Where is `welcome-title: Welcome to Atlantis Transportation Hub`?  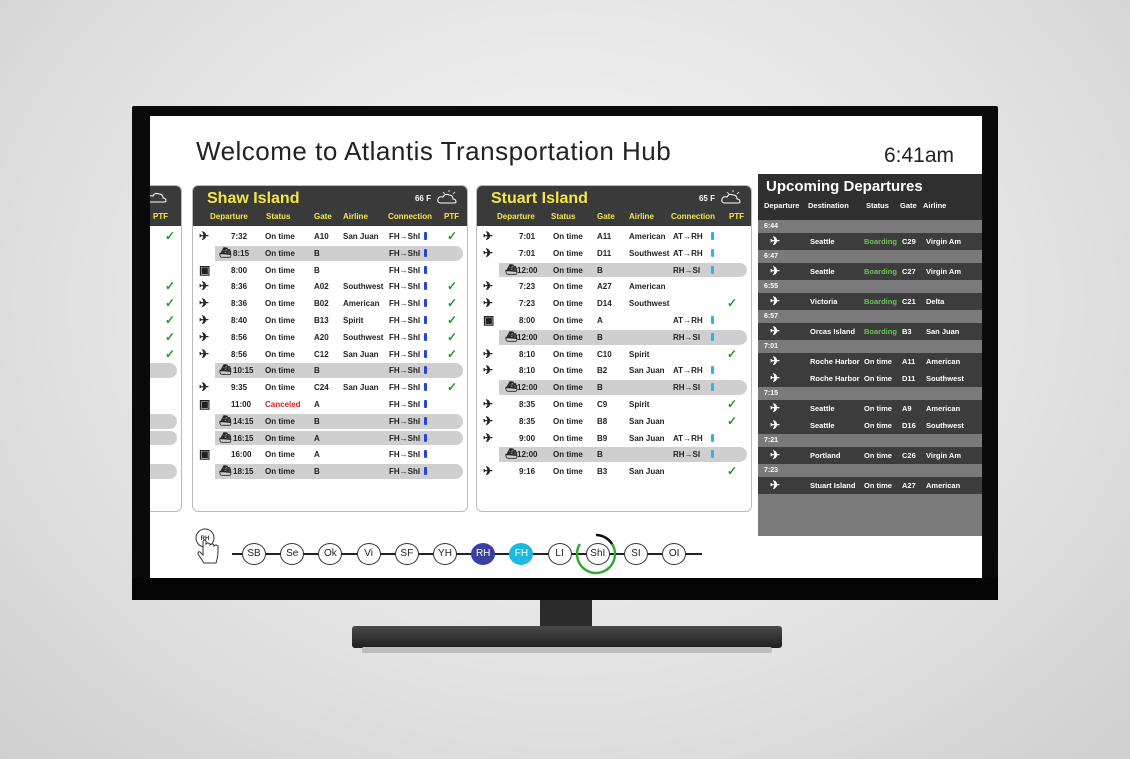
welcome-title: Welcome to Atlantis Transportation Hub is located at coordinates (434, 151).